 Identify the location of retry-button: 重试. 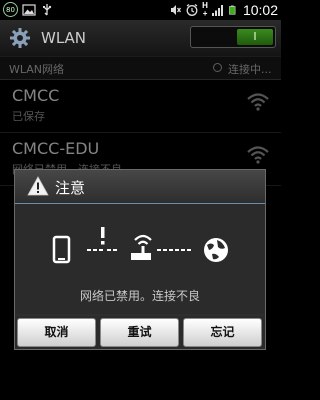
(139, 332).